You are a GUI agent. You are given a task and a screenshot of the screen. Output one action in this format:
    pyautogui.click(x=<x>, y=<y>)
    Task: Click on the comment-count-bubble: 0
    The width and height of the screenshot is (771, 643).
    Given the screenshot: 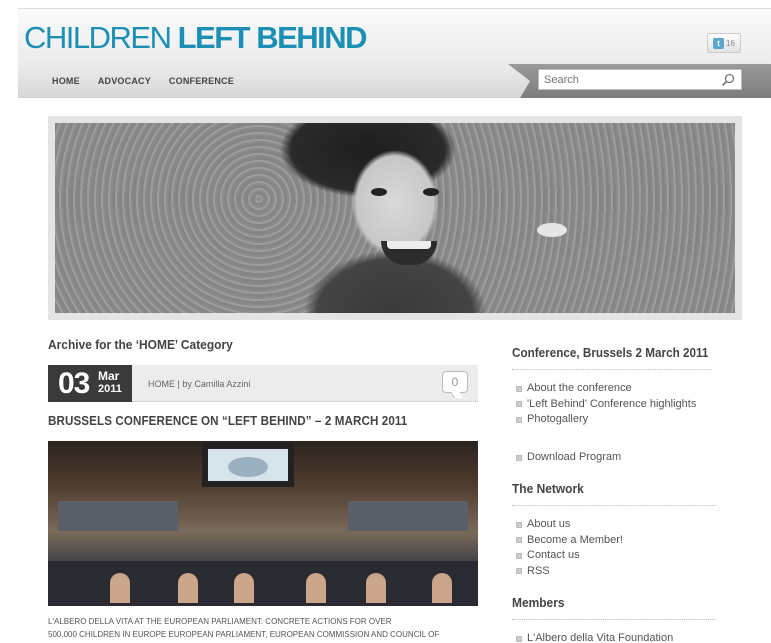 What is the action you would take?
    pyautogui.click(x=455, y=382)
    